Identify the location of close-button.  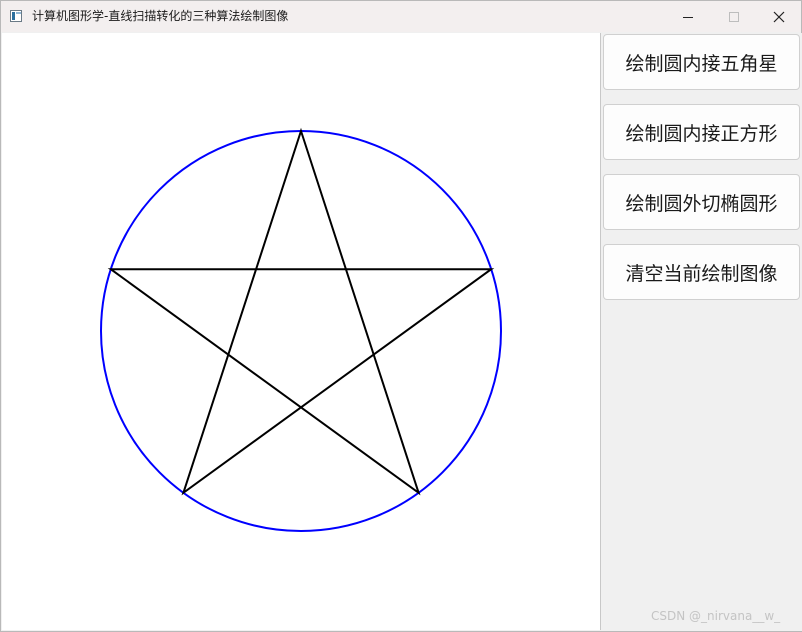
(779, 16).